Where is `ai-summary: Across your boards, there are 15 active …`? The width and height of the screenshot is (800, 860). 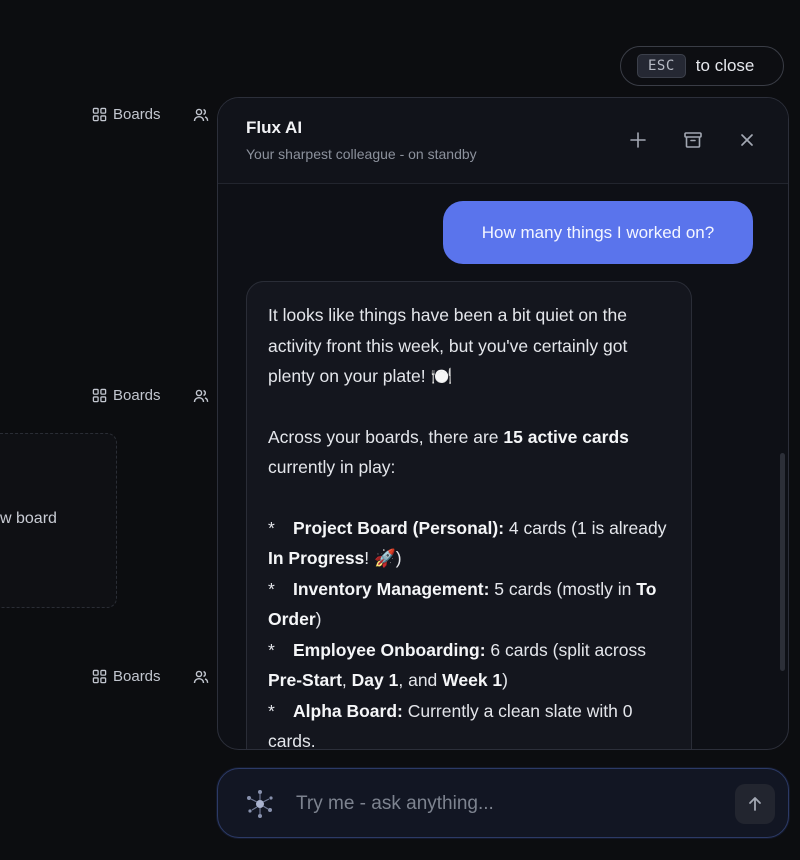 ai-summary: Across your boards, there are 15 active … is located at coordinates (448, 452).